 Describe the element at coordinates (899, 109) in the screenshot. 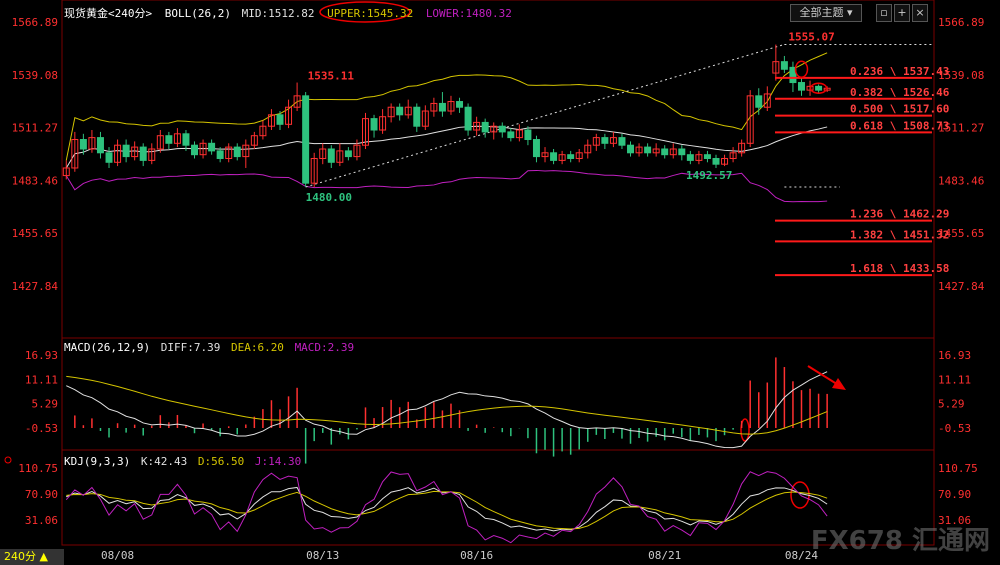

I see `fib-label: 0.500 \ 1517.60` at that location.